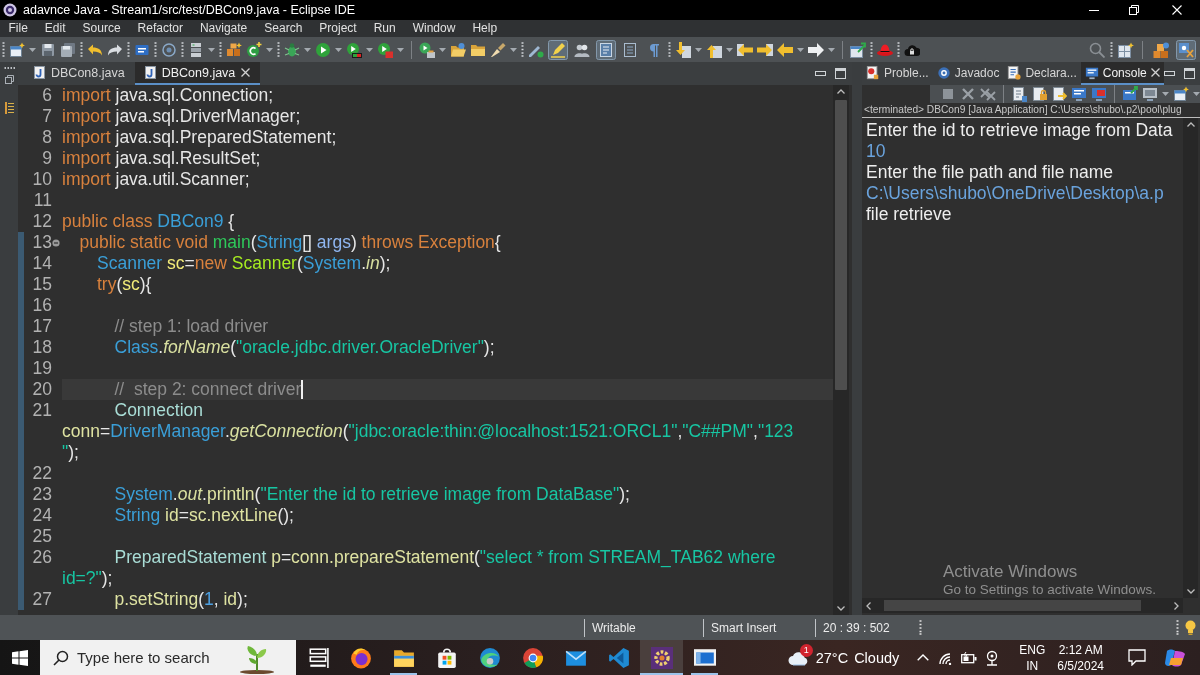  What do you see at coordinates (969, 657) in the screenshot?
I see `battery-icon` at bounding box center [969, 657].